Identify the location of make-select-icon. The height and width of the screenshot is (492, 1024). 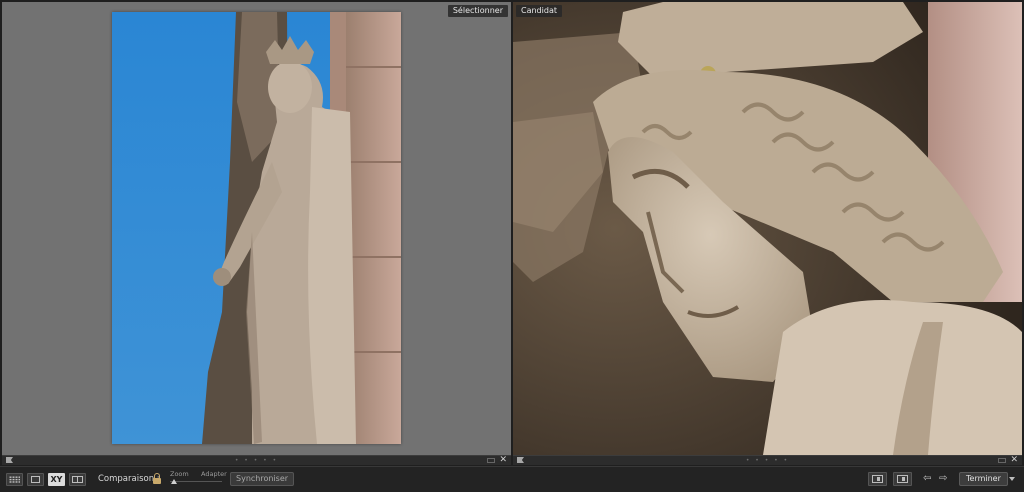
(902, 479).